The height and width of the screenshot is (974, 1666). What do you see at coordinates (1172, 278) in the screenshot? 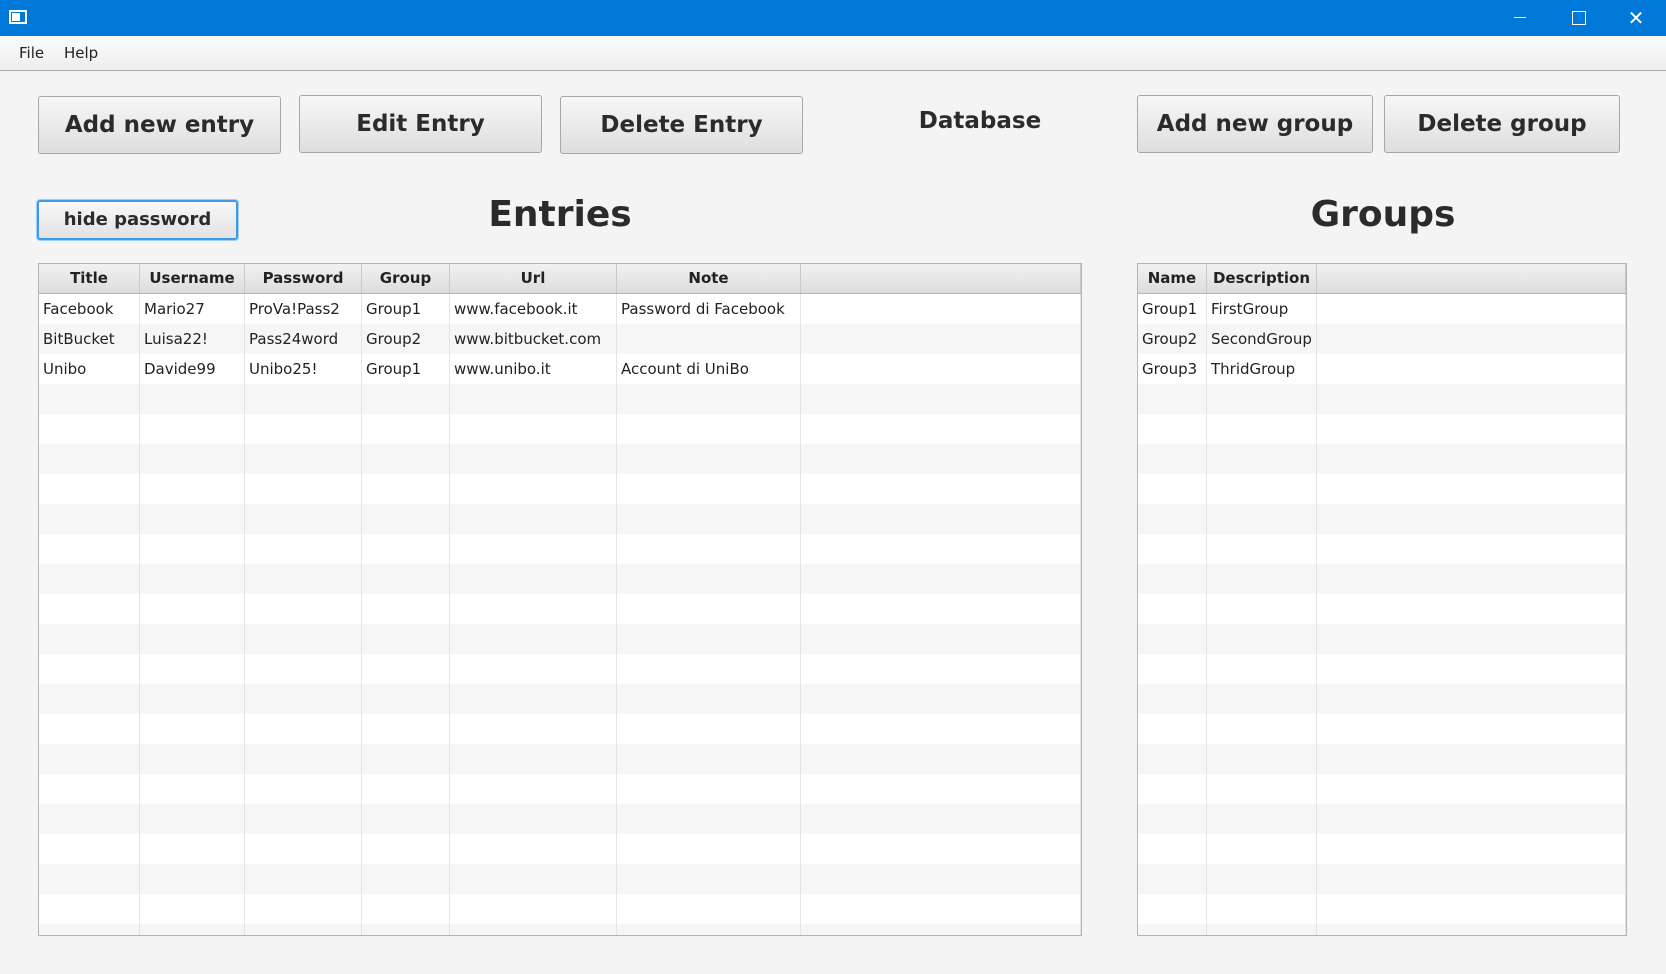
I see `column-header: Name` at bounding box center [1172, 278].